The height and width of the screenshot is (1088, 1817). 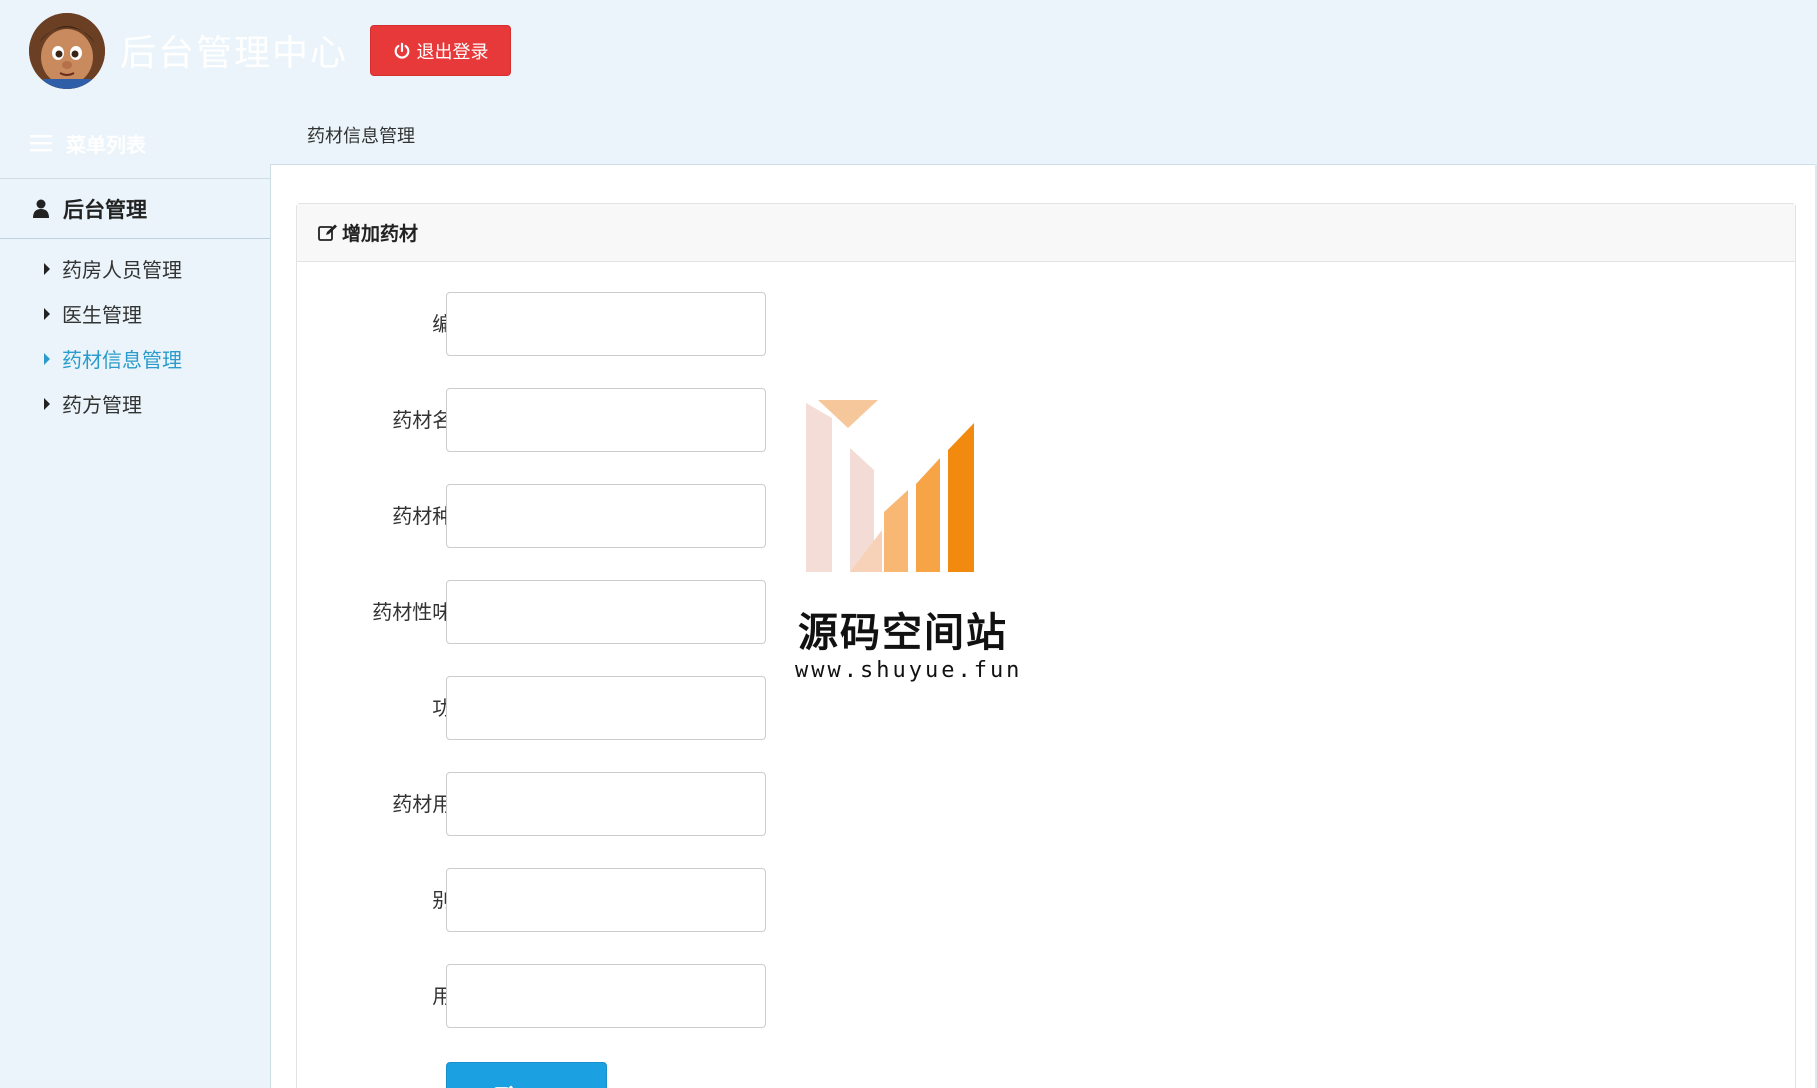 What do you see at coordinates (41, 143) in the screenshot?
I see `bars-icon` at bounding box center [41, 143].